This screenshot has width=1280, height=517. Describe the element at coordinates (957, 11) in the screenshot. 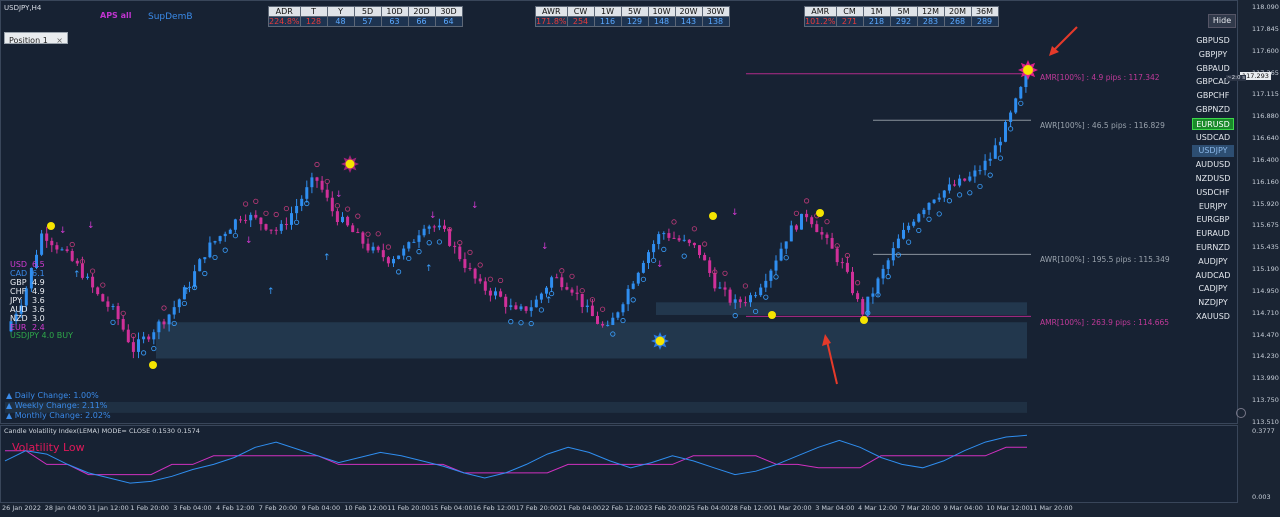

I see `stats-header-cell: 20M` at that location.